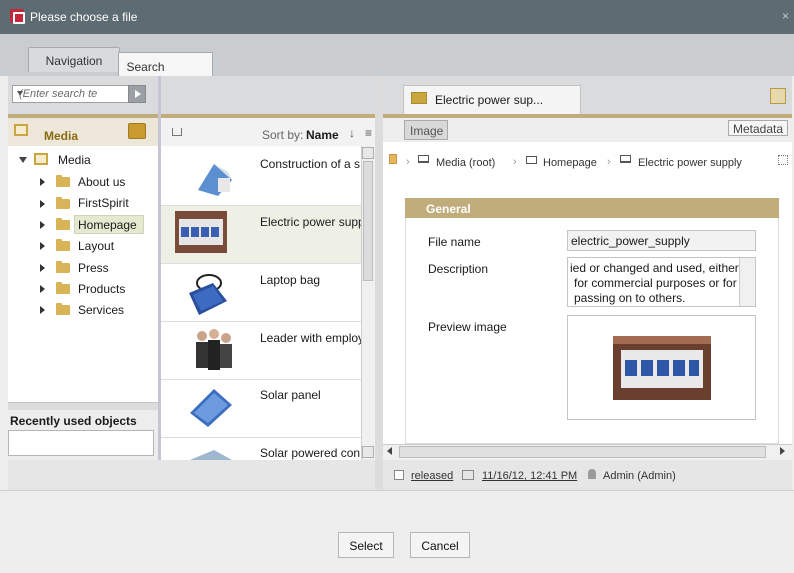 This screenshot has height=573, width=794. Describe the element at coordinates (21, 130) in the screenshot. I see `media-icon` at that location.